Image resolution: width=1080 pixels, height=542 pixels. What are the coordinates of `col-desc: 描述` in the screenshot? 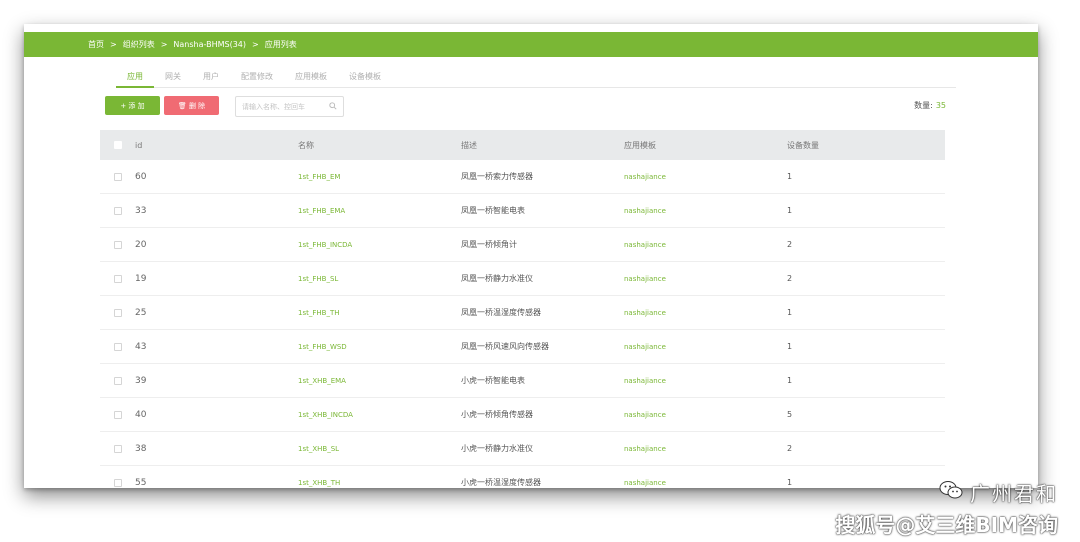 It's located at (542, 145).